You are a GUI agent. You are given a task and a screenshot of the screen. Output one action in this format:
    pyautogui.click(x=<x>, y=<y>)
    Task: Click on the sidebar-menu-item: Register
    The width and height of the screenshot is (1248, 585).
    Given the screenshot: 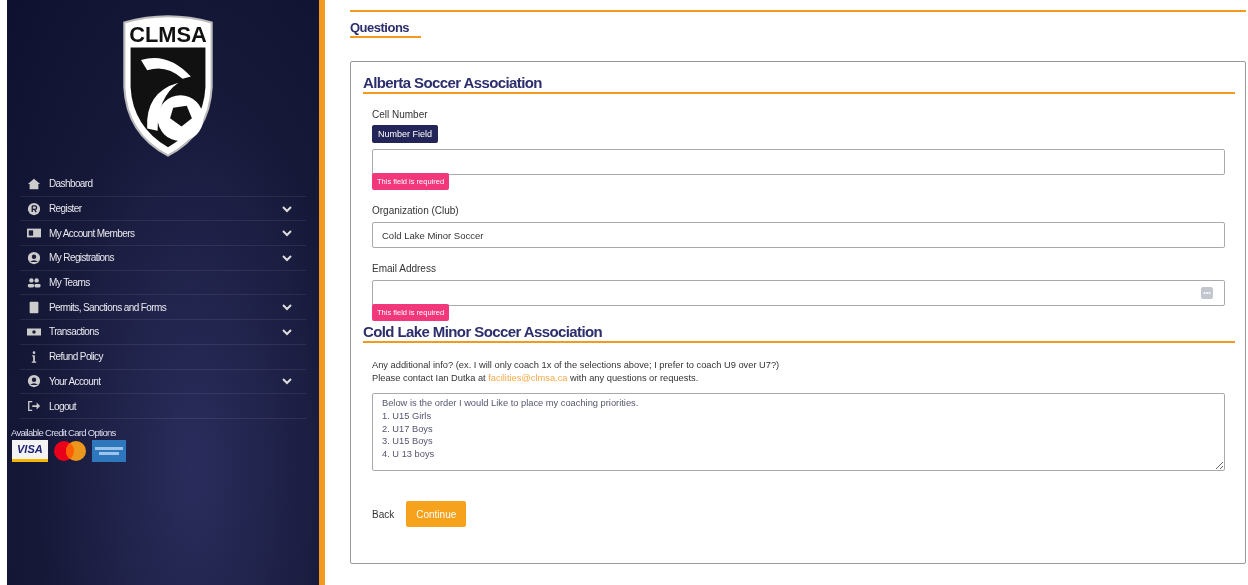 What is the action you would take?
    pyautogui.click(x=163, y=209)
    